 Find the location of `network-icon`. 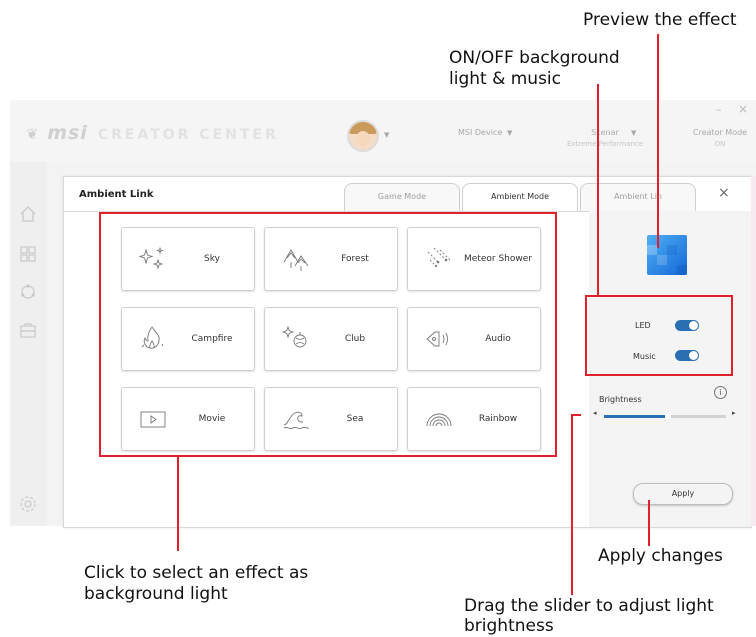

network-icon is located at coordinates (28, 292).